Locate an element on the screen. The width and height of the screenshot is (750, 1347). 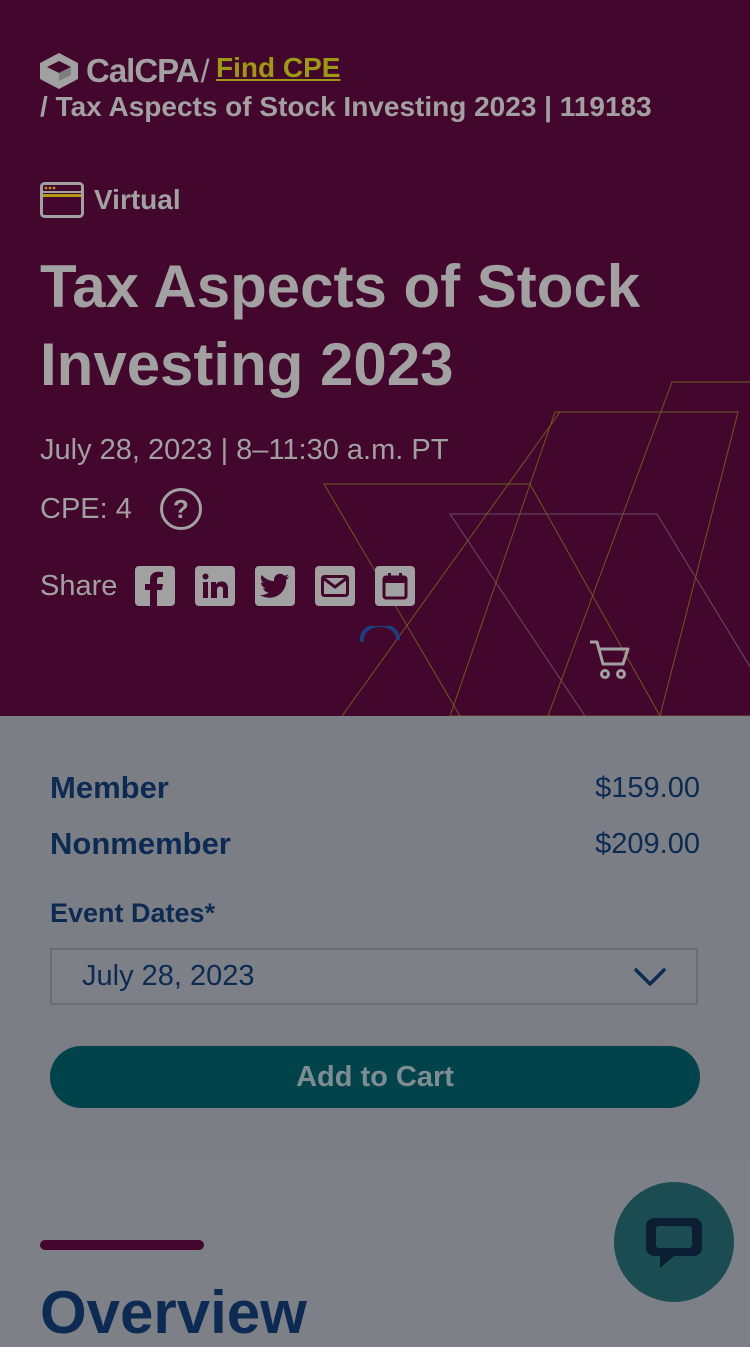
member-label: Member is located at coordinates (109, 787).